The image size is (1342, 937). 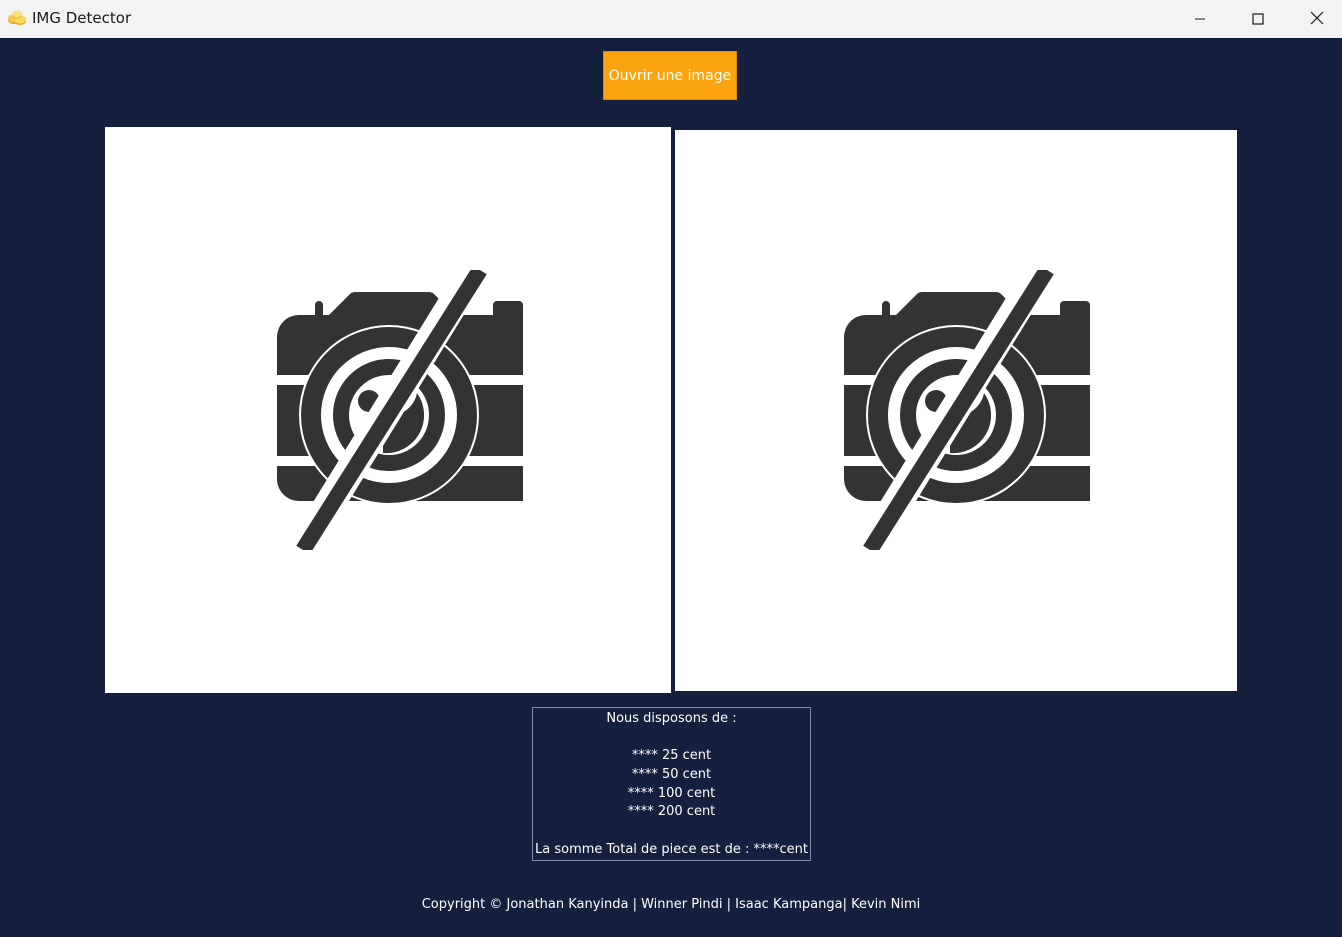 I want to click on open-image-button: Ouvrir une image, so click(x=670, y=75).